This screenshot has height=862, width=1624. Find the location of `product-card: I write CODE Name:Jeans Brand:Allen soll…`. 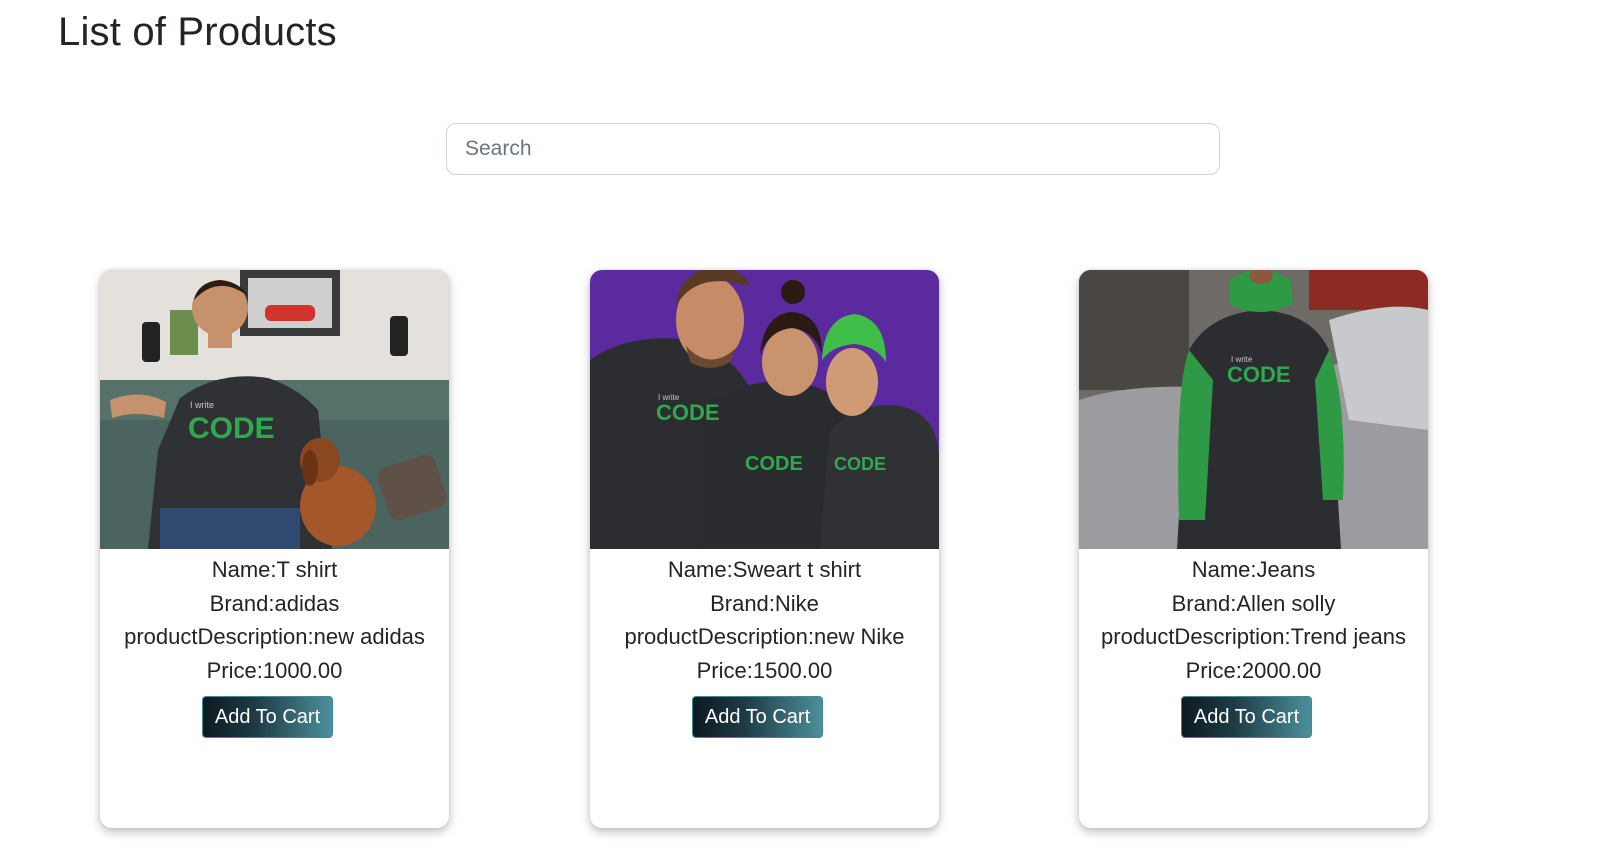

product-card: I write CODE Name:Jeans Brand:Allen soll… is located at coordinates (1253, 549).